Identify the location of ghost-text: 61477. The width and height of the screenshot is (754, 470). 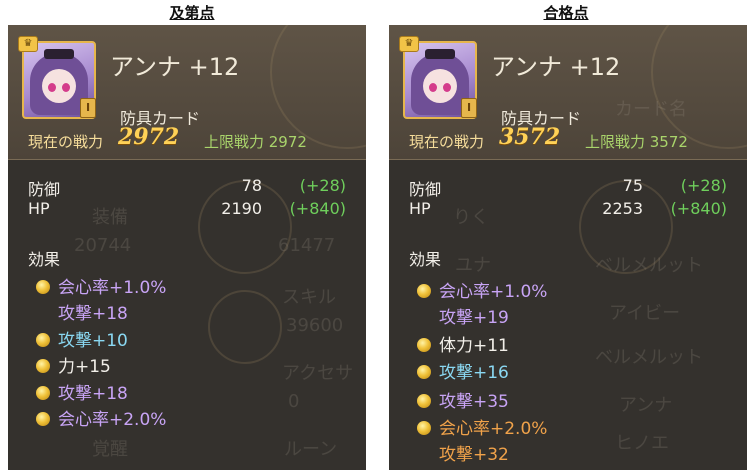
(307, 245).